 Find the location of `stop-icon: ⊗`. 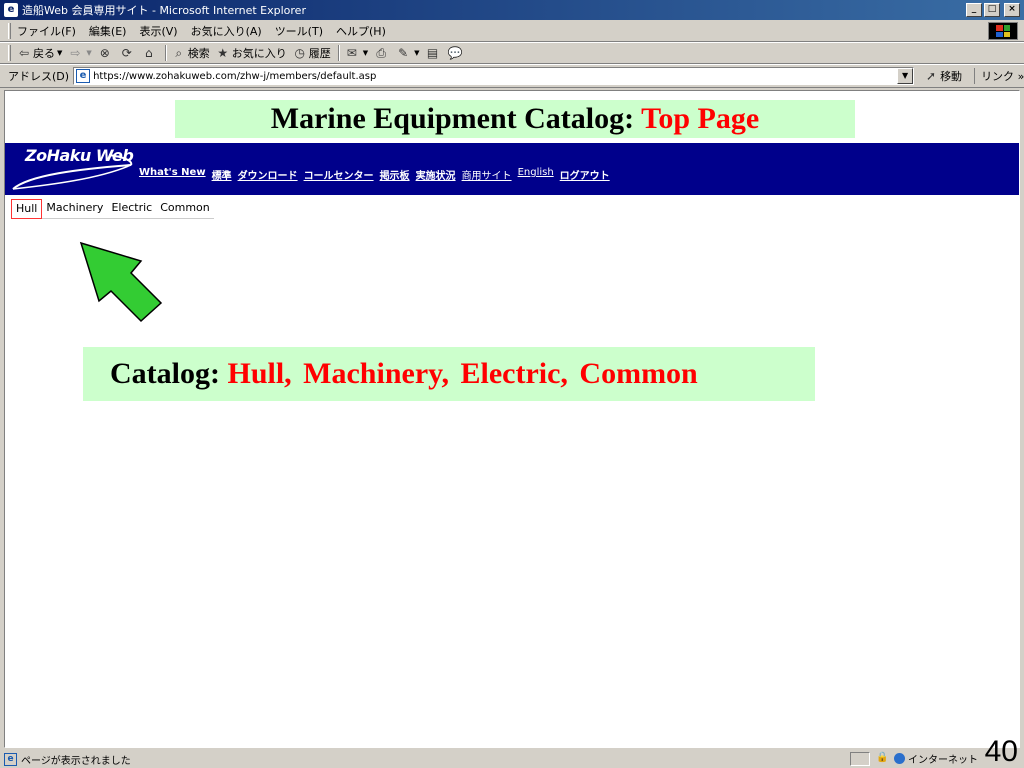

stop-icon: ⊗ is located at coordinates (104, 53).